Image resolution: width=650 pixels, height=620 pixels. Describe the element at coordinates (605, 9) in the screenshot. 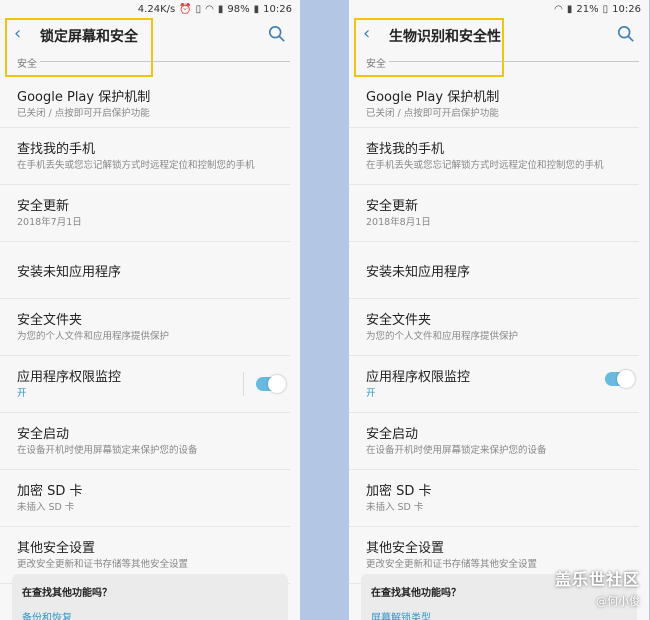

I see `battery-icon: ▯` at that location.